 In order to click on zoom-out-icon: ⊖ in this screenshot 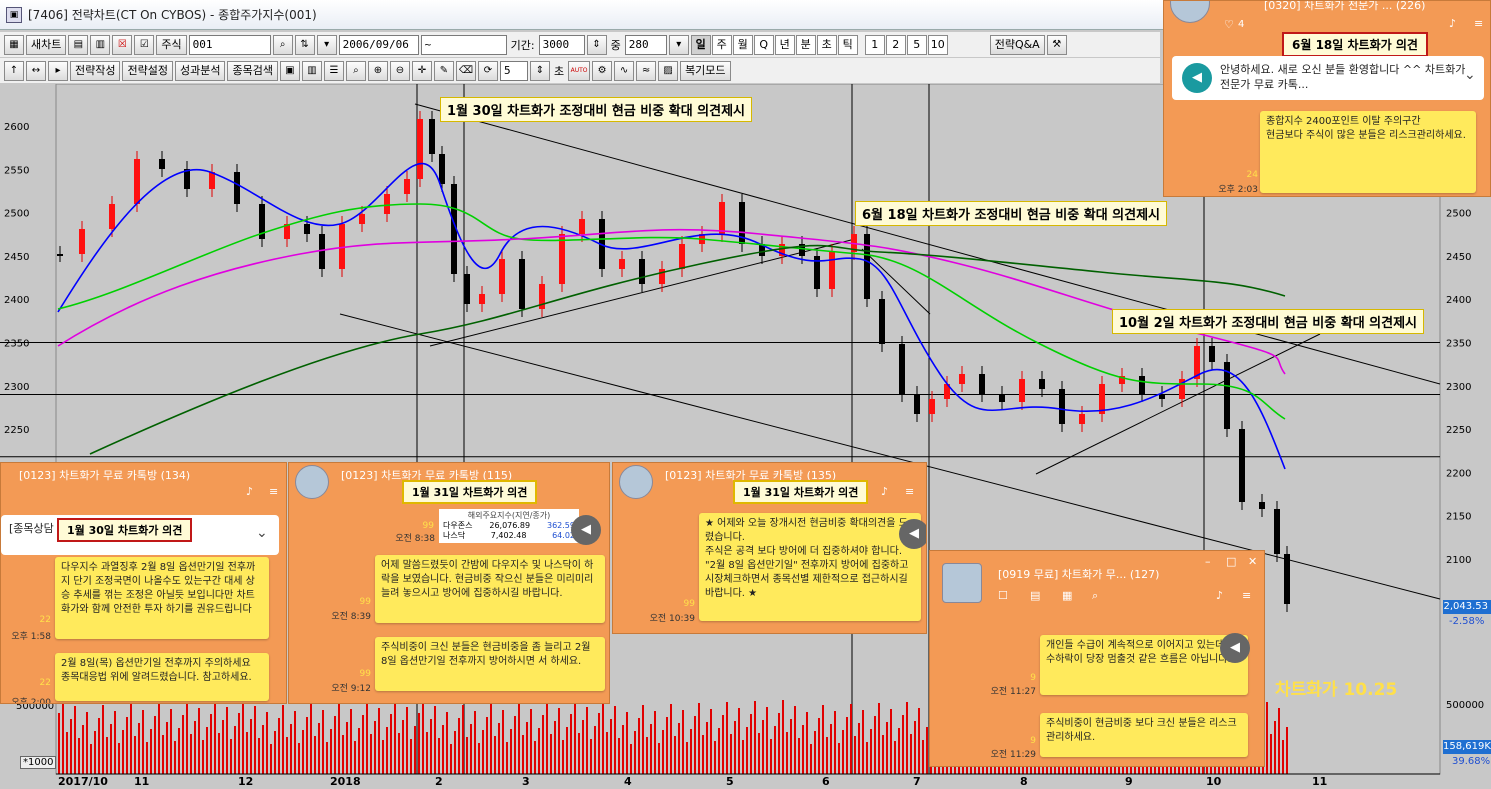, I will do `click(399, 70)`.